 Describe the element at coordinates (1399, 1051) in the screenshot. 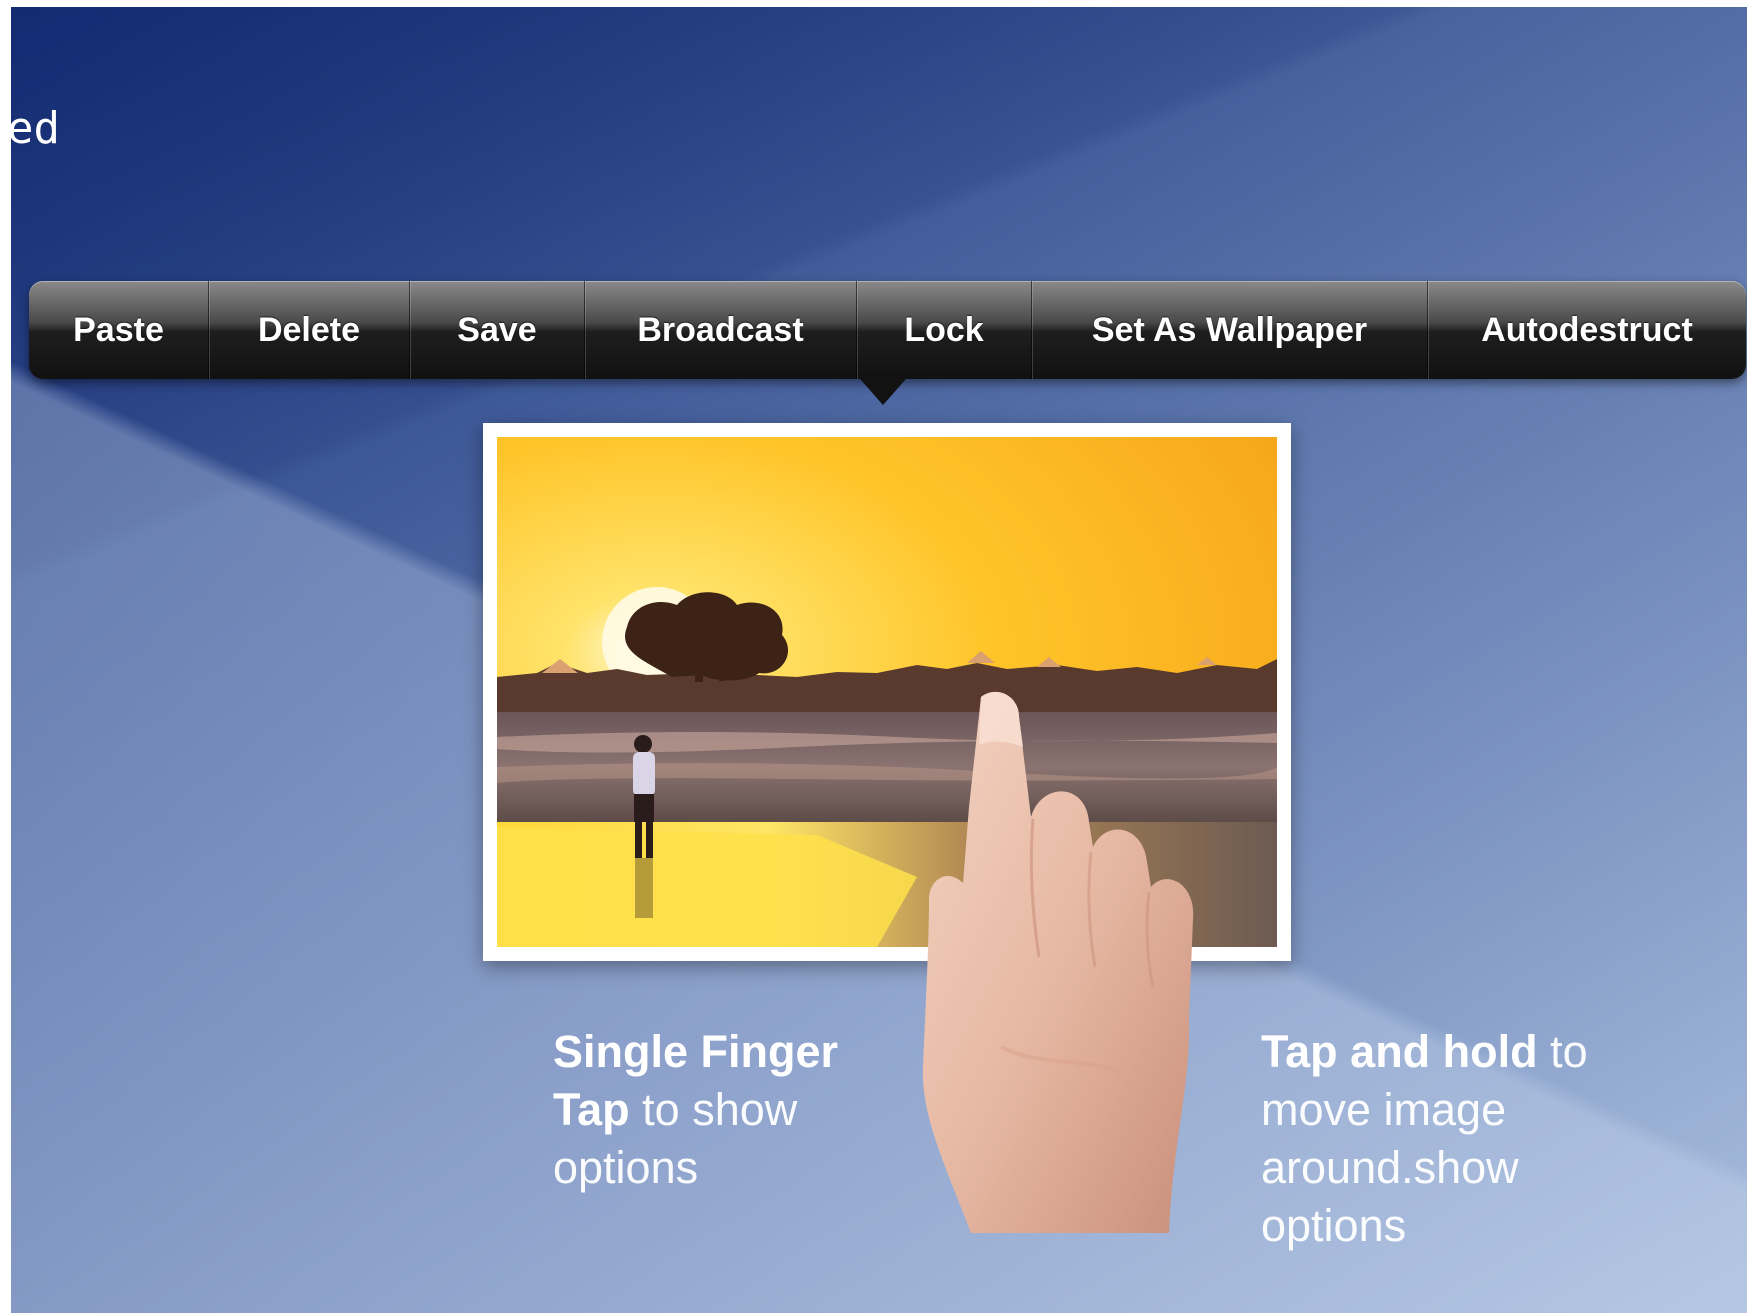

I see `caption-right-bold-1: Tap and hold` at that location.